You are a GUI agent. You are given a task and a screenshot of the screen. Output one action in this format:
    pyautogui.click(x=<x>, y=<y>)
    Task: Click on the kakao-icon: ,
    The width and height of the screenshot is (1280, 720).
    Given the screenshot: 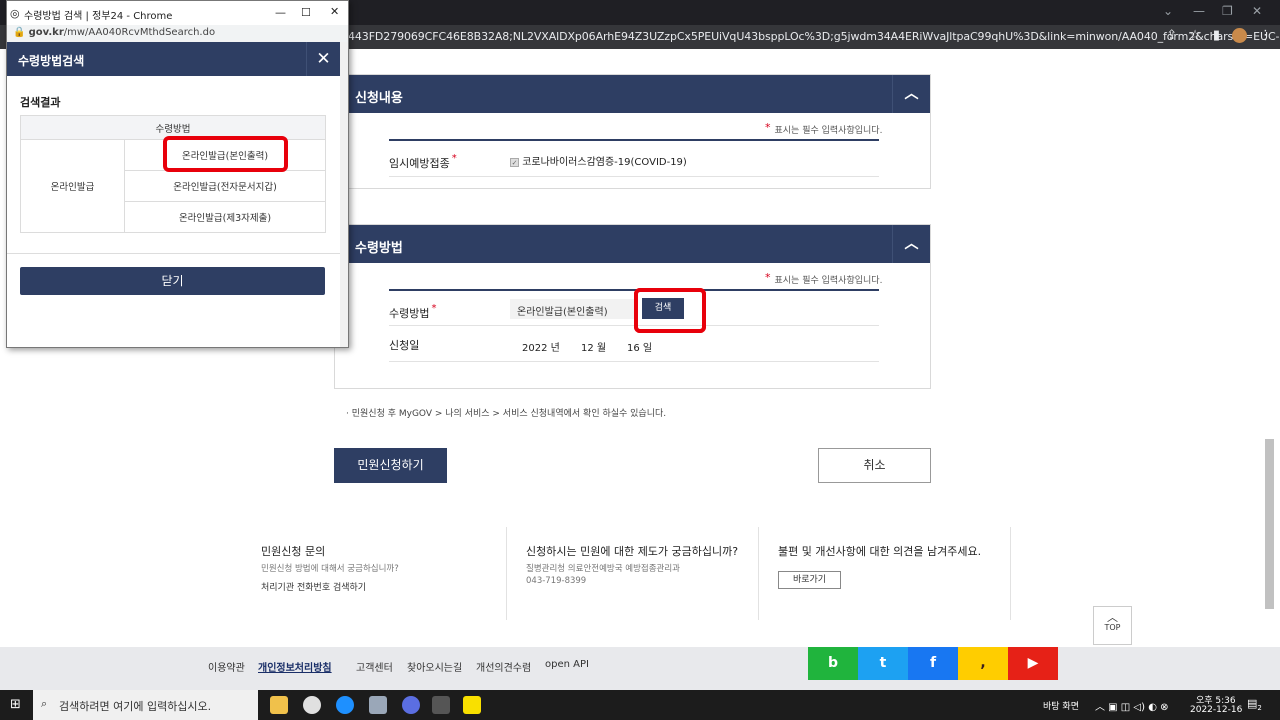 What is the action you would take?
    pyautogui.click(x=983, y=663)
    